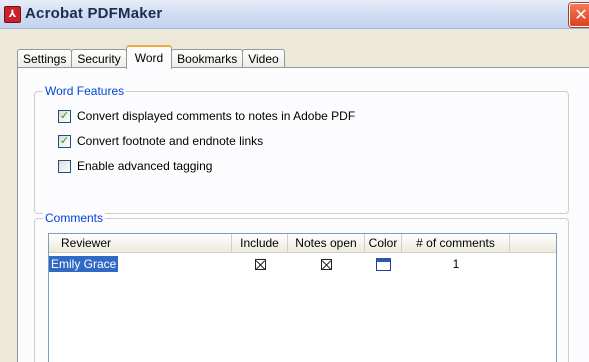 The width and height of the screenshot is (589, 362). I want to click on include-checkbox, so click(260, 264).